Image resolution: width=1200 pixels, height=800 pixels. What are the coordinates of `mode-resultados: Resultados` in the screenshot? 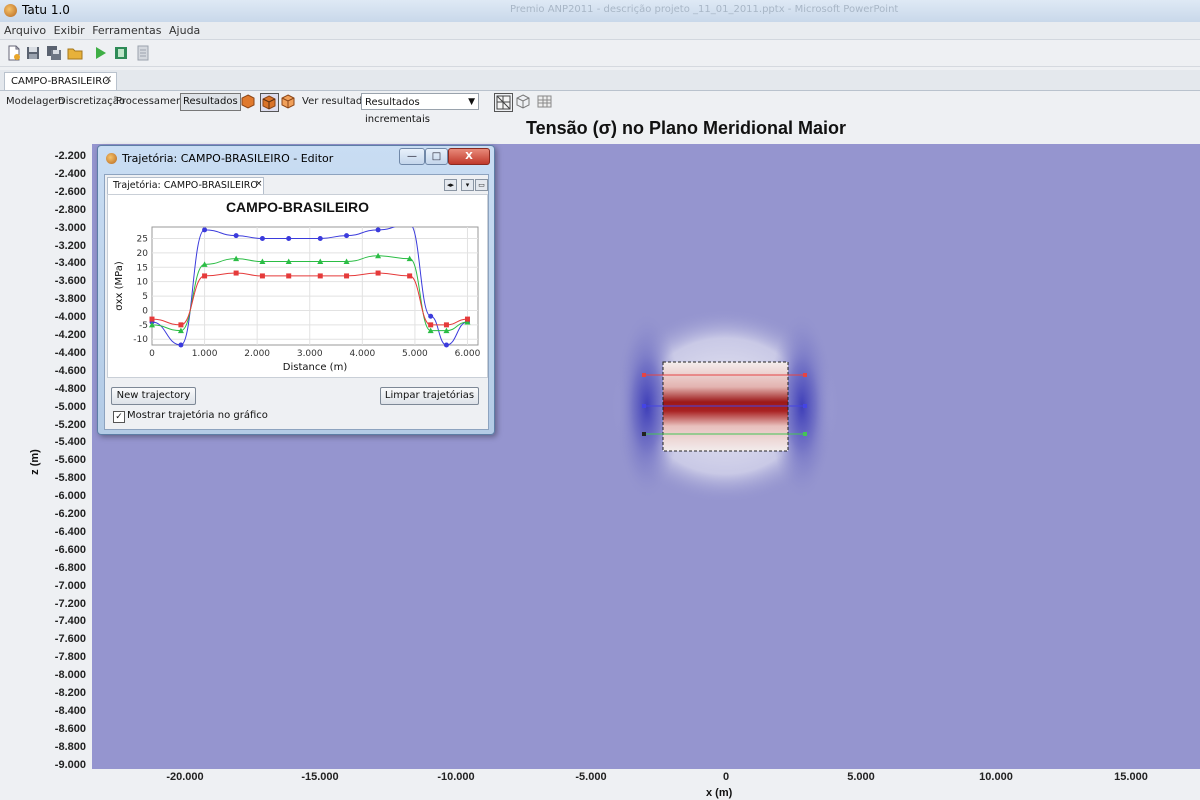 It's located at (210, 102).